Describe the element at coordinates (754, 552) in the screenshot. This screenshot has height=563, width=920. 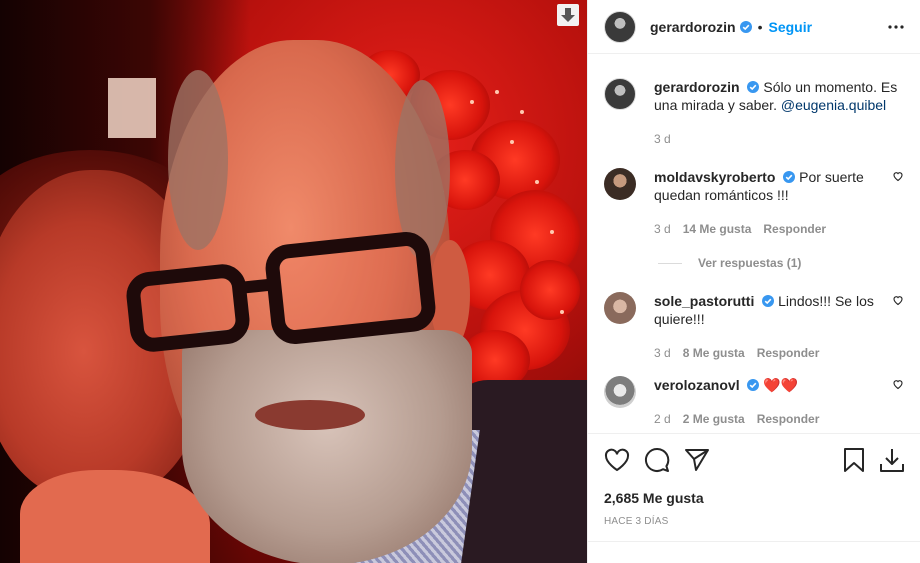
I see `add-comment-area` at that location.